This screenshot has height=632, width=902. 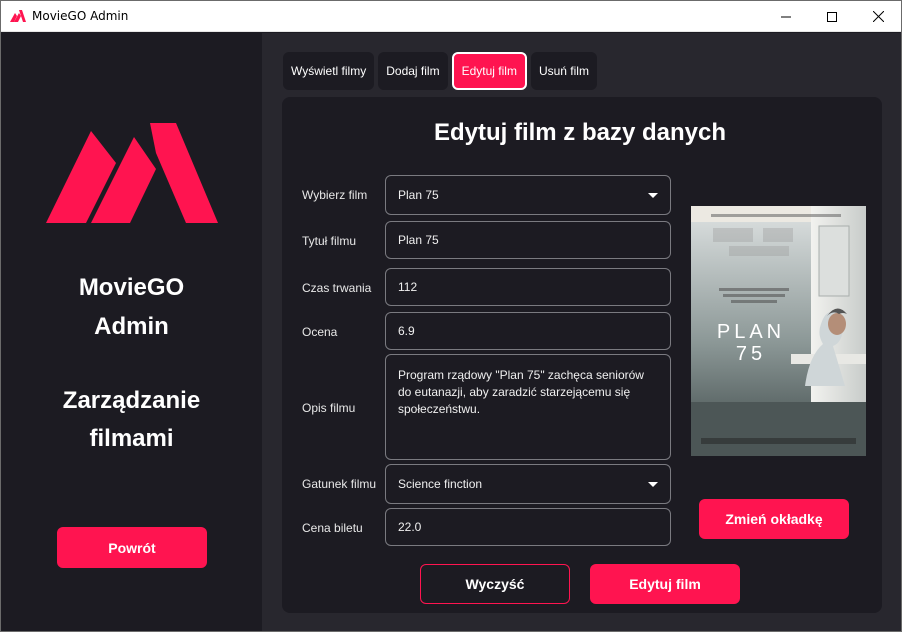 I want to click on rating-label: Ocena, so click(x=320, y=332).